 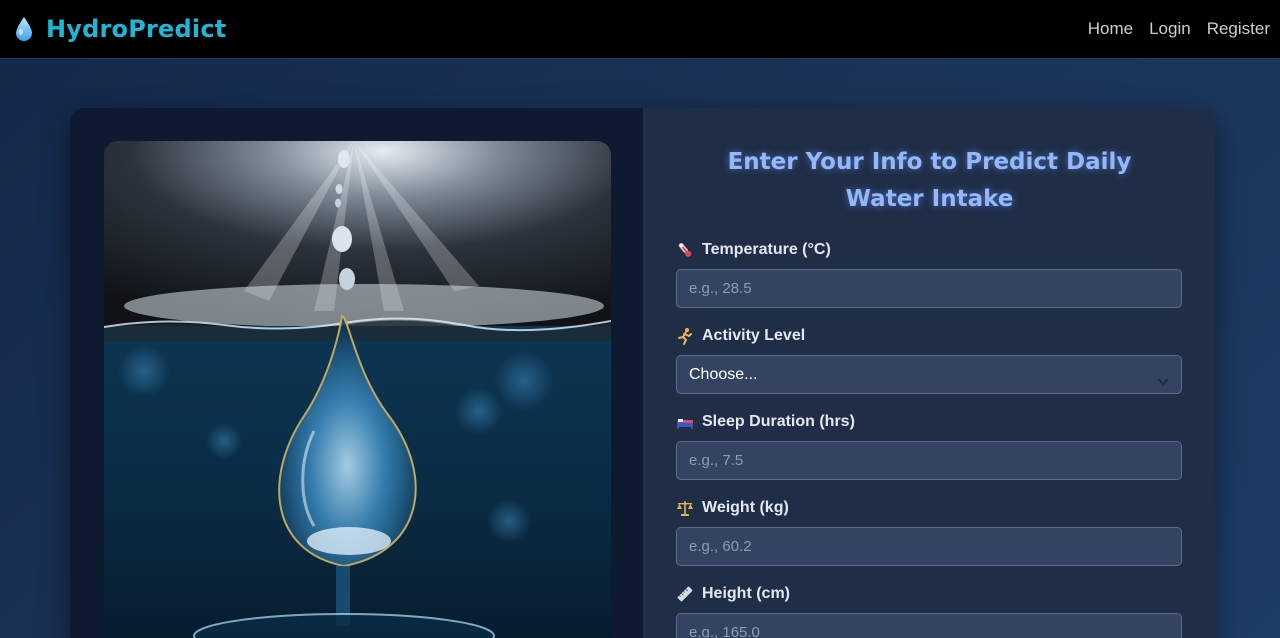 I want to click on activity-label-text: Activity Level, so click(x=754, y=335).